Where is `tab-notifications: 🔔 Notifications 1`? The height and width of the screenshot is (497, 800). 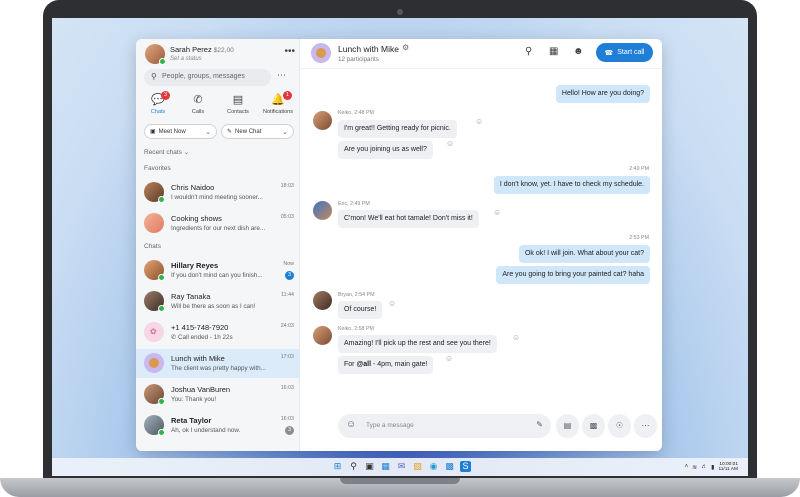
tab-notifications: 🔔 Notifications 1 is located at coordinates (278, 106).